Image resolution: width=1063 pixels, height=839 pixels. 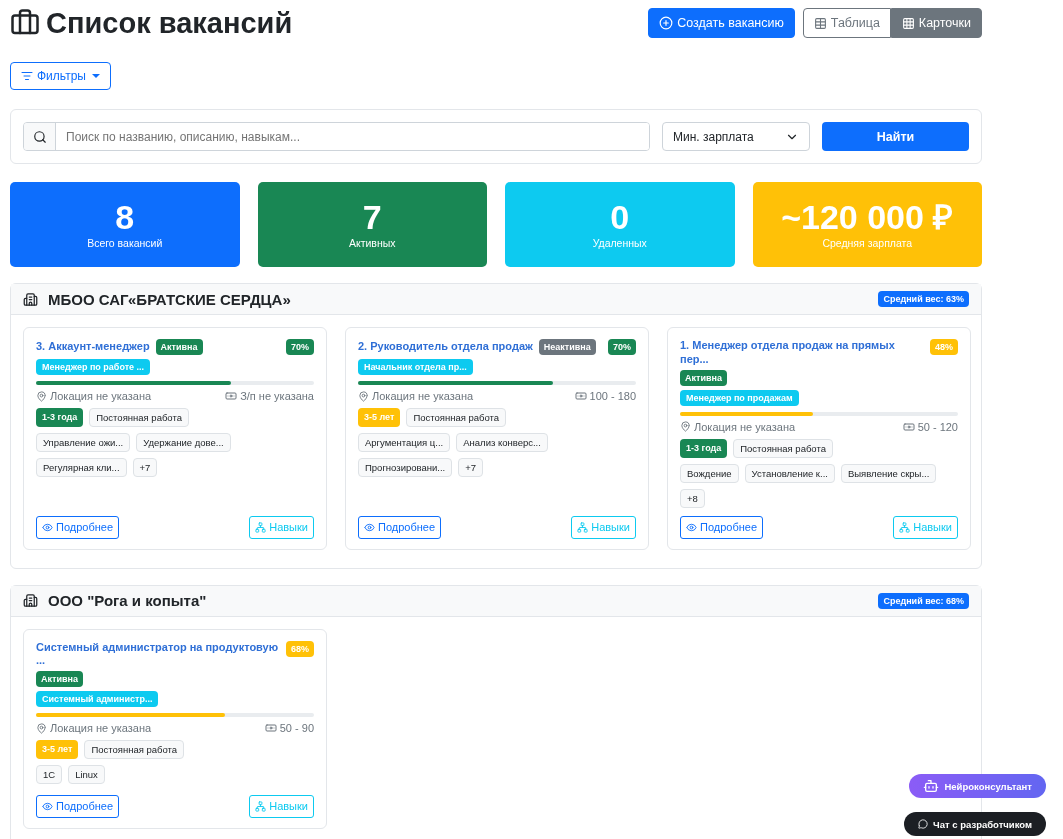 I want to click on stat-value: 8, so click(x=125, y=217).